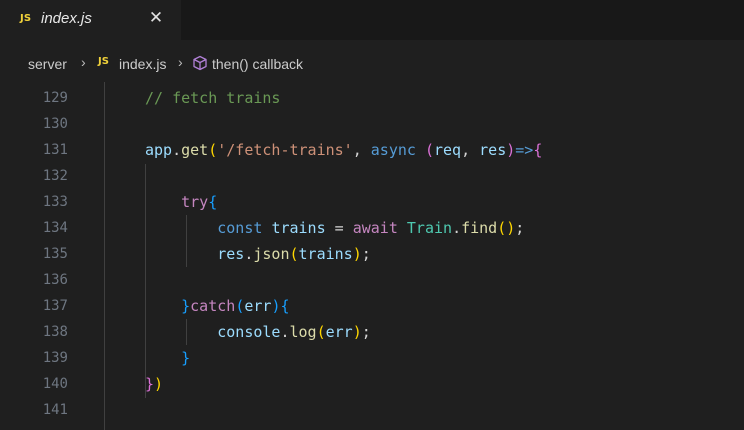 This screenshot has width=744, height=430. I want to click on line-number: 138, so click(55, 332).